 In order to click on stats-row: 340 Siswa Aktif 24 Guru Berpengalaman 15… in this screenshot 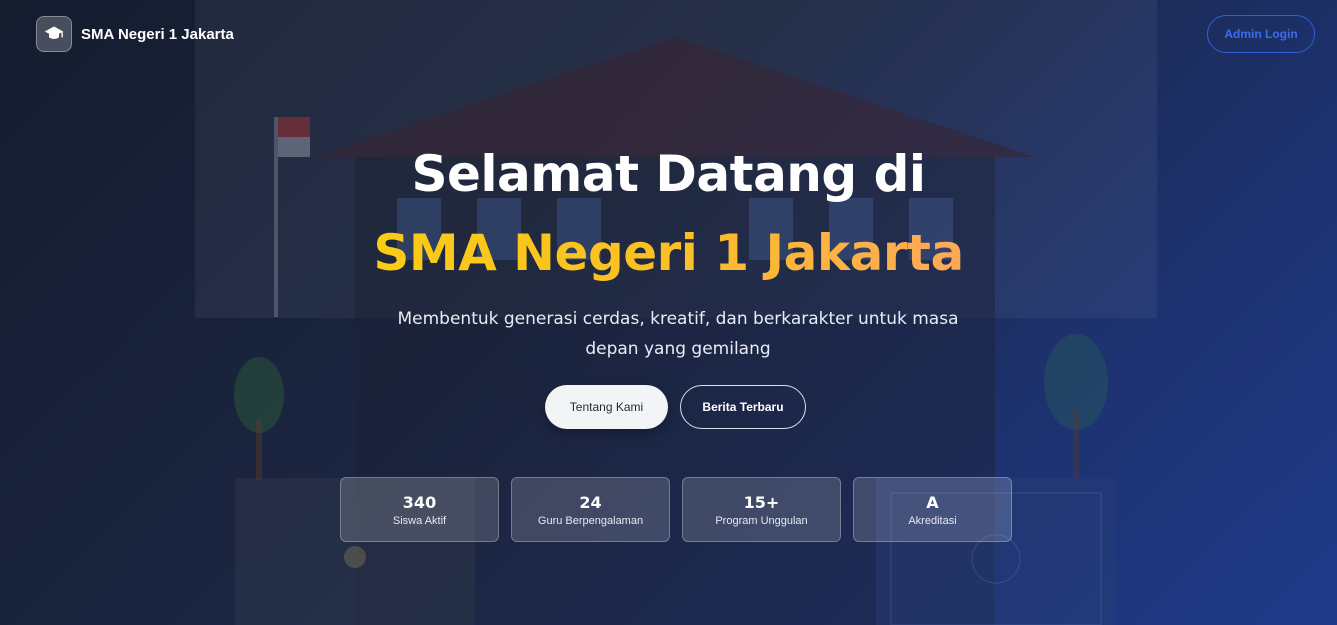, I will do `click(676, 509)`.